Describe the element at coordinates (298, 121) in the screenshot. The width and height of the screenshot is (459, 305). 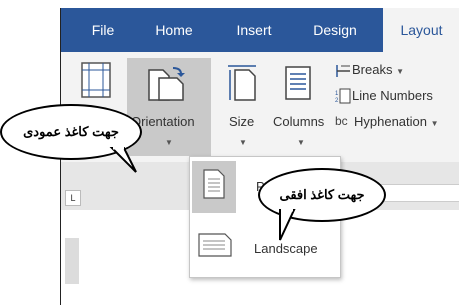
I see `columns-label: Columns` at that location.